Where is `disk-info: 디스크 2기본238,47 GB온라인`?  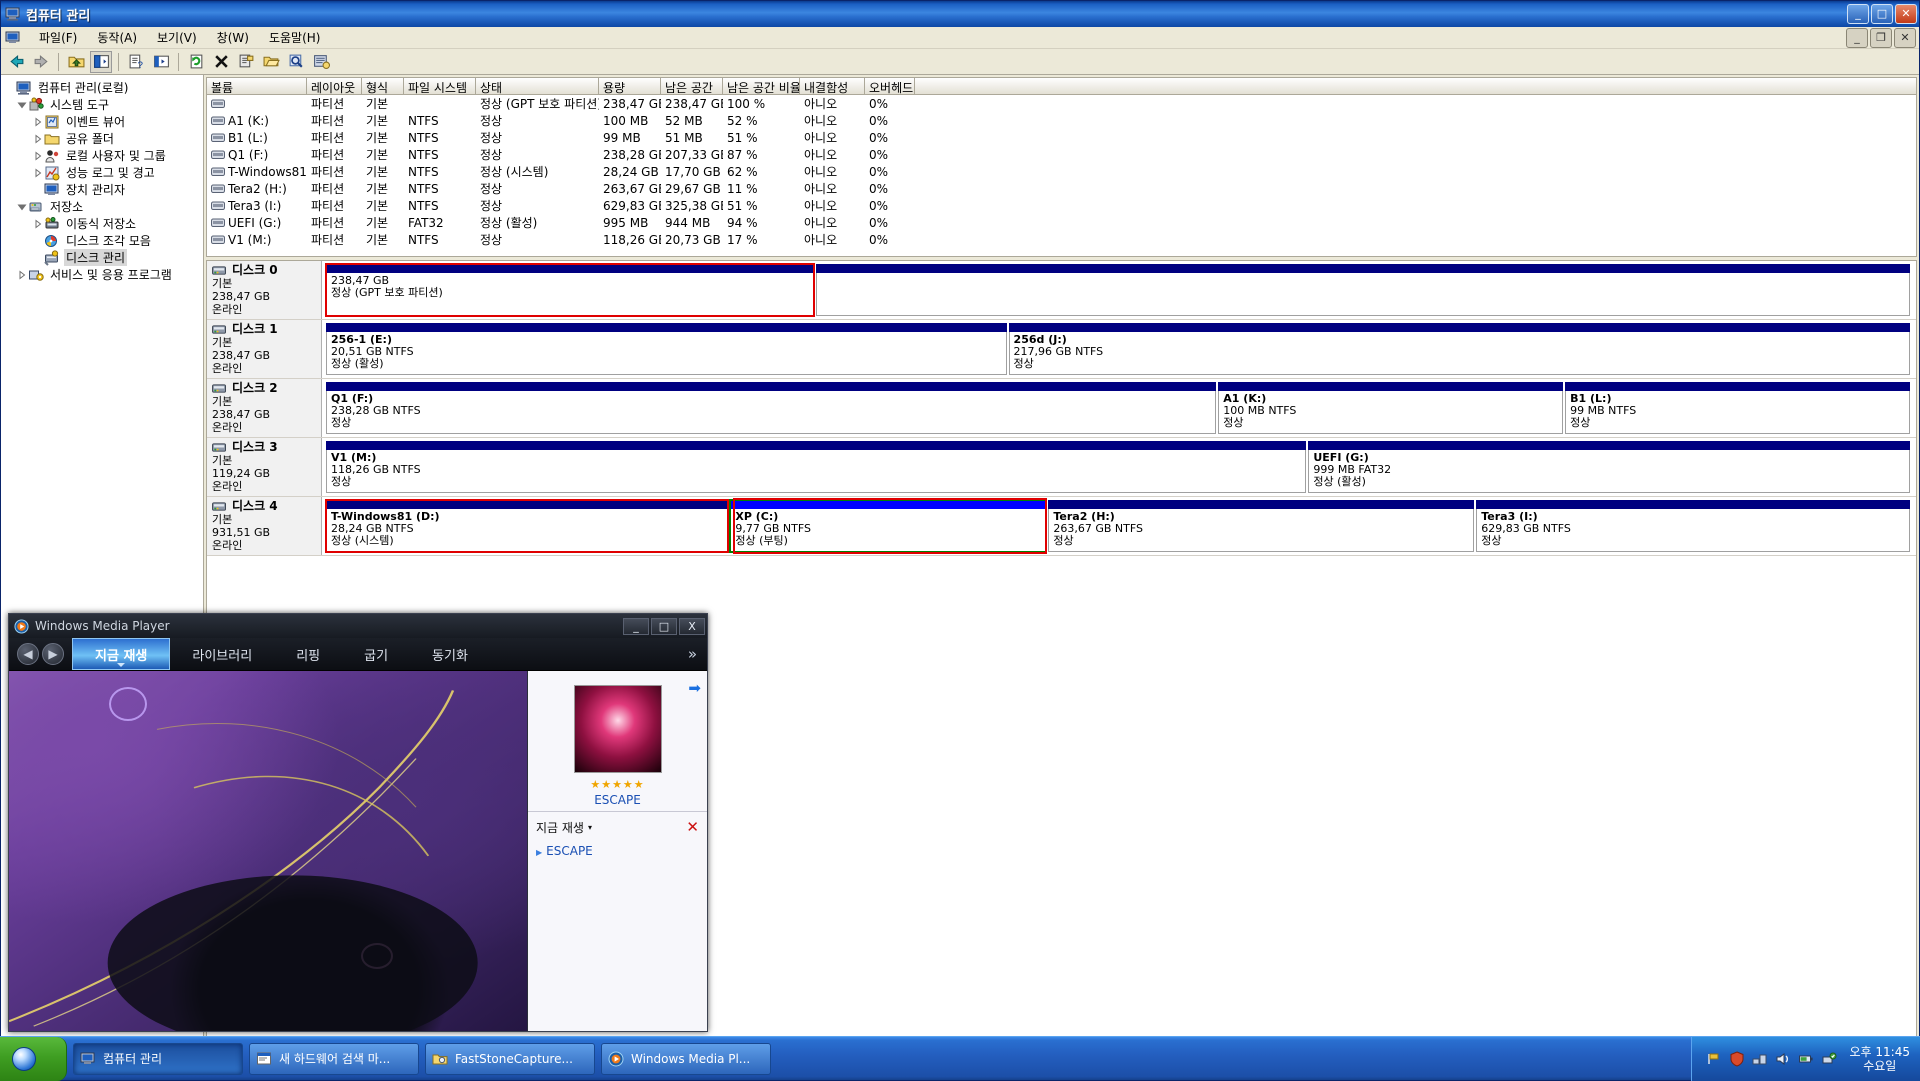 disk-info: 디스크 2기본238,47 GB온라인 is located at coordinates (264, 408).